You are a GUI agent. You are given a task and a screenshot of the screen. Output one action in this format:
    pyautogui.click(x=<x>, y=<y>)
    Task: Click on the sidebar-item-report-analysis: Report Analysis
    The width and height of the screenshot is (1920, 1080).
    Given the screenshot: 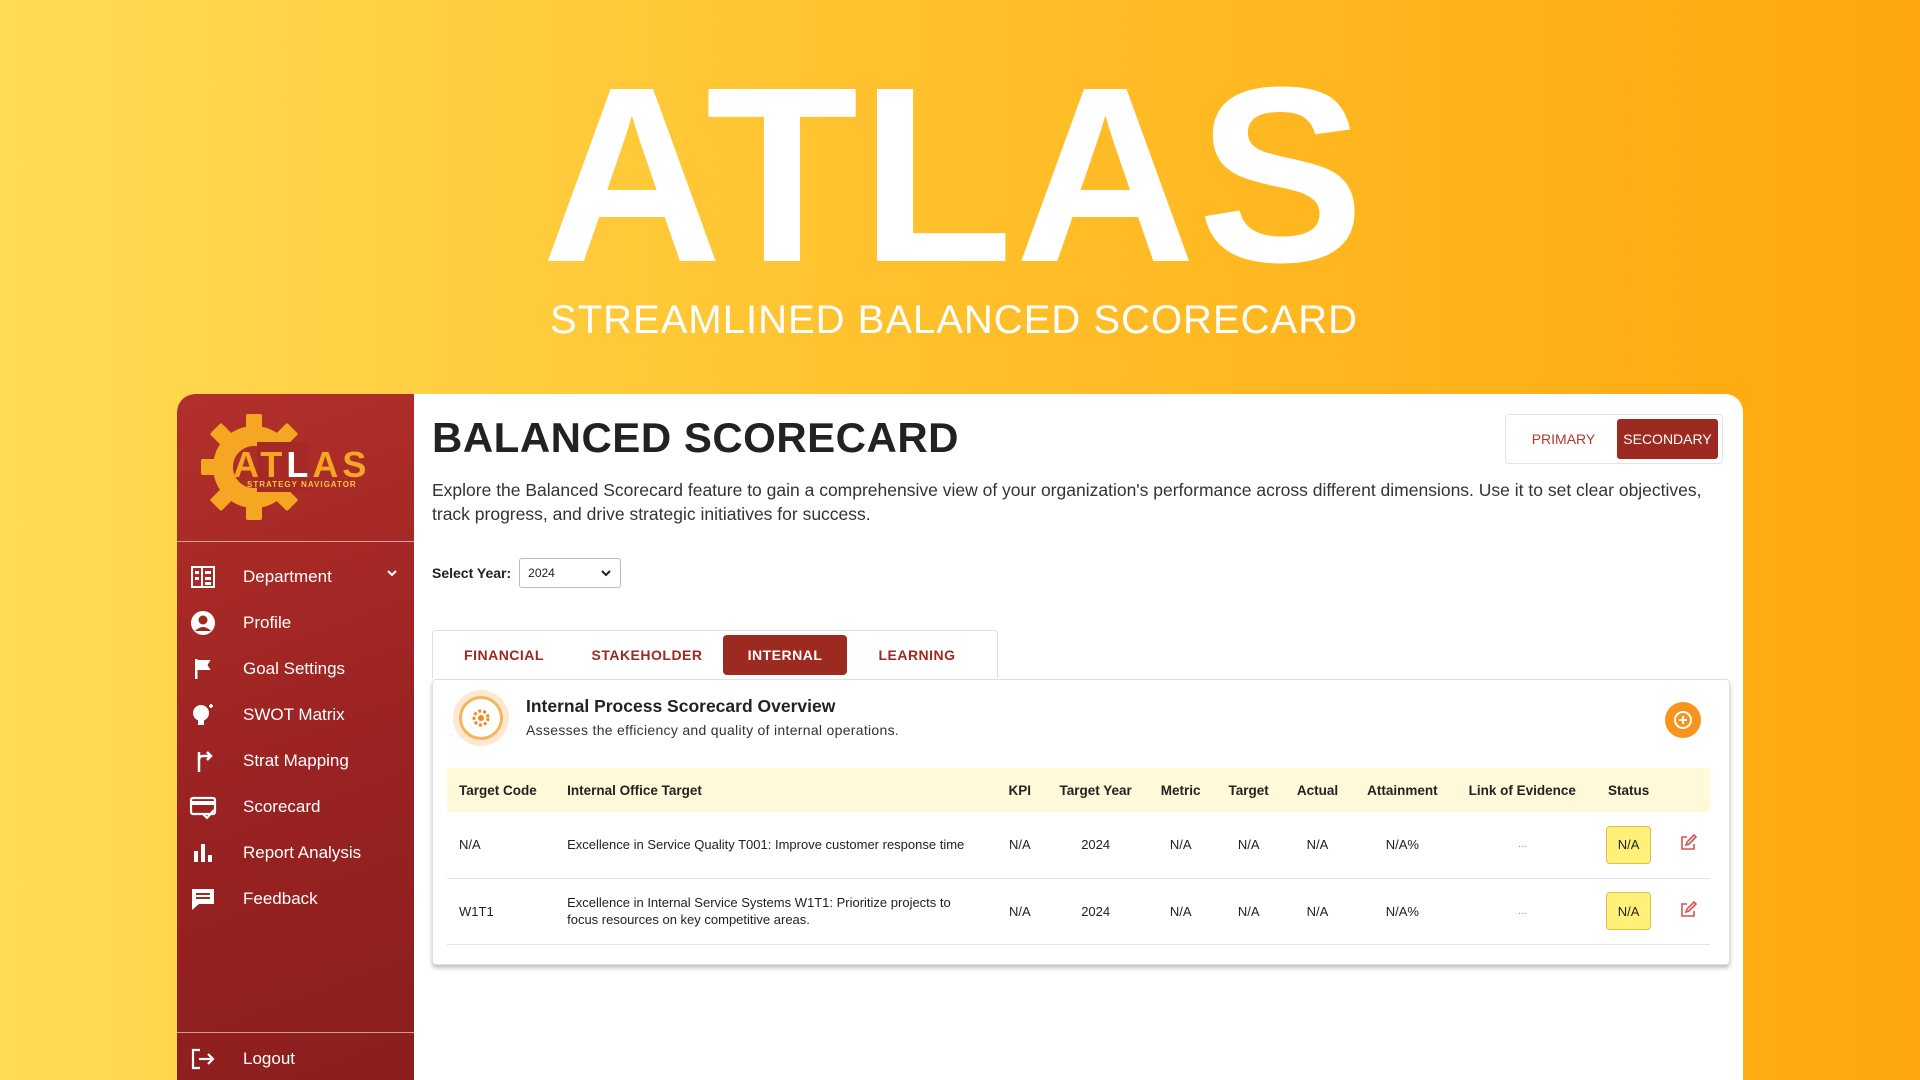 What is the action you would take?
    pyautogui.click(x=295, y=853)
    